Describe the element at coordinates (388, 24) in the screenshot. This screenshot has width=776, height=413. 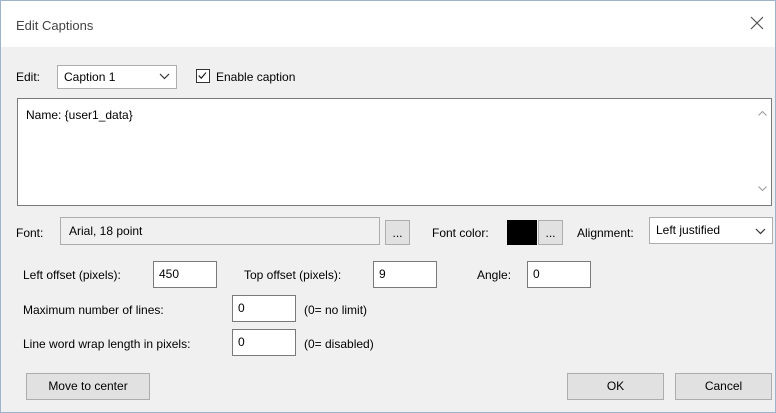
I see `title-bar: Edit Captions` at that location.